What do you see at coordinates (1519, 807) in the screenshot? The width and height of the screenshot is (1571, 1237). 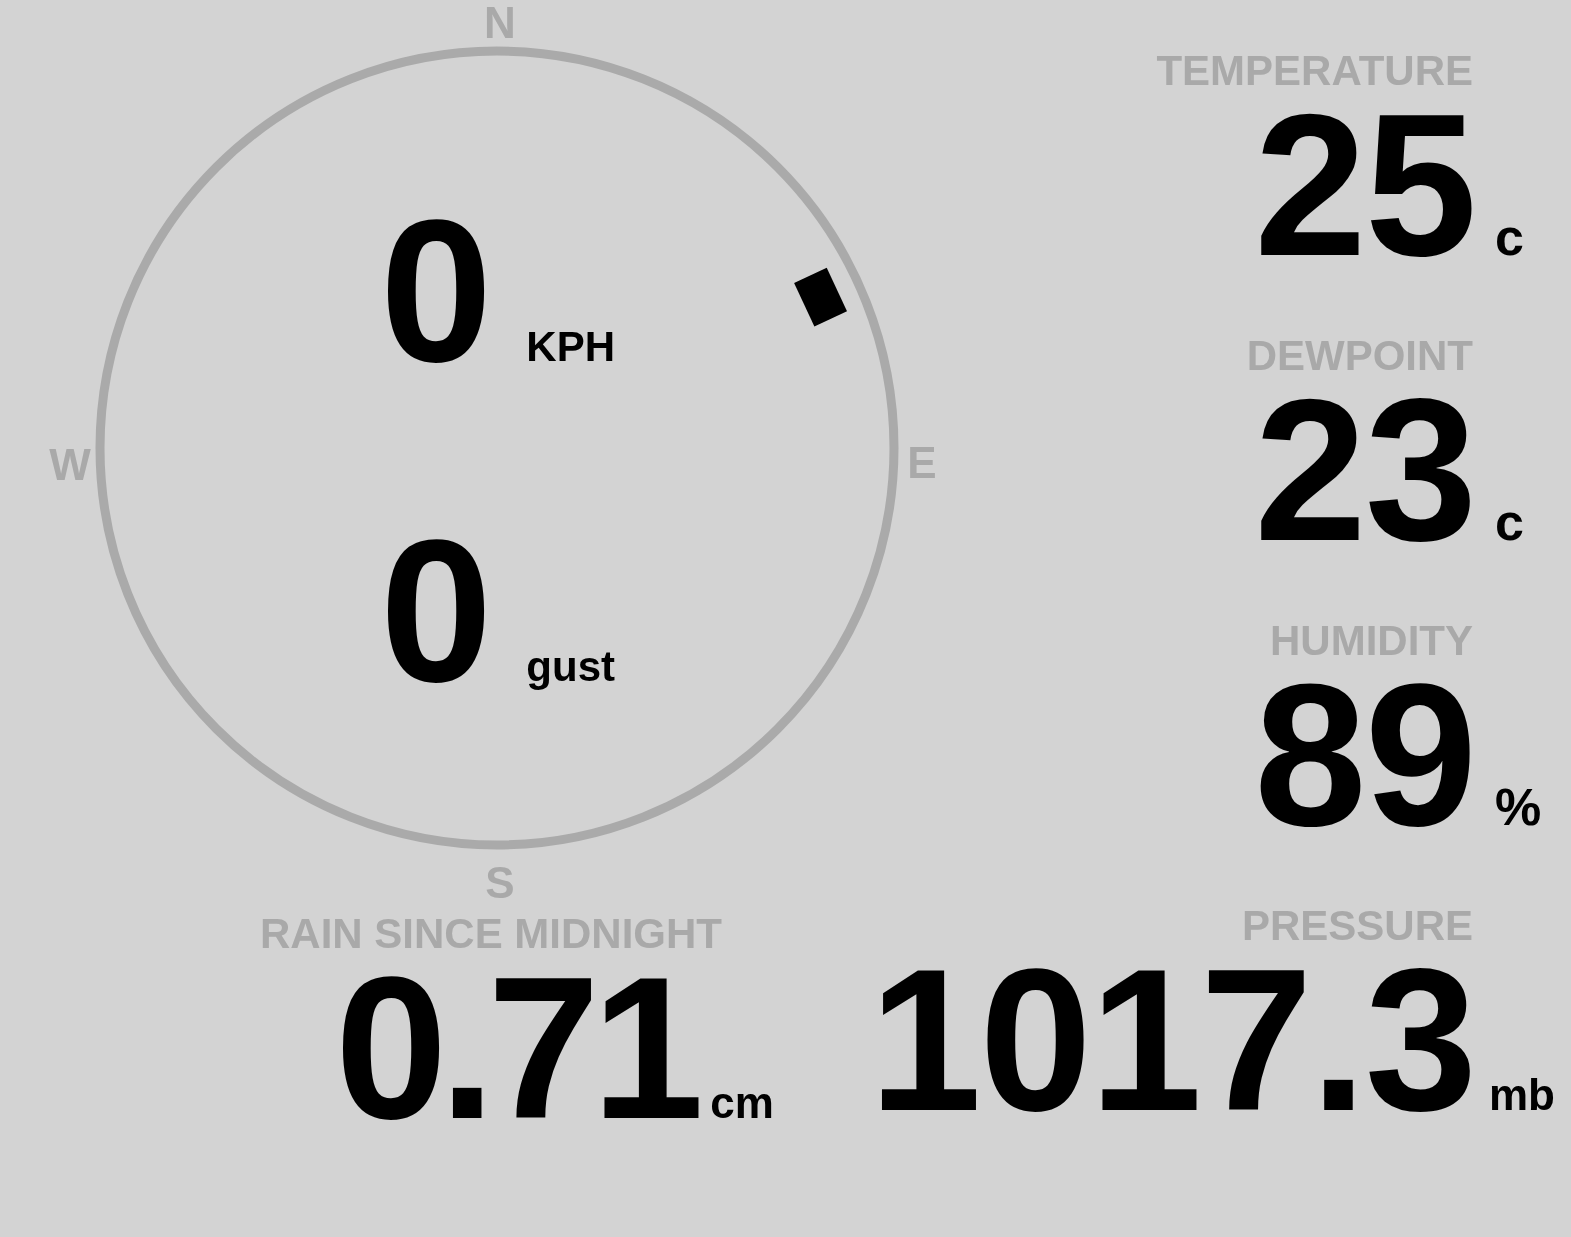 I see `reading-unit: %` at bounding box center [1519, 807].